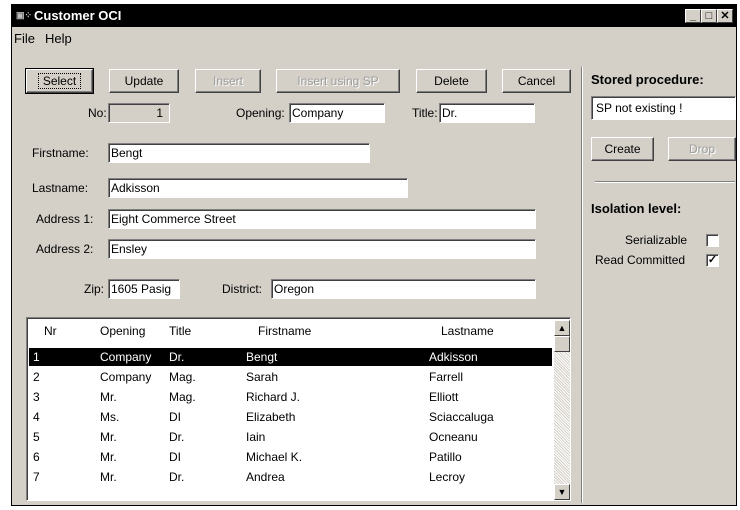  I want to click on no-label: No:, so click(97, 113).